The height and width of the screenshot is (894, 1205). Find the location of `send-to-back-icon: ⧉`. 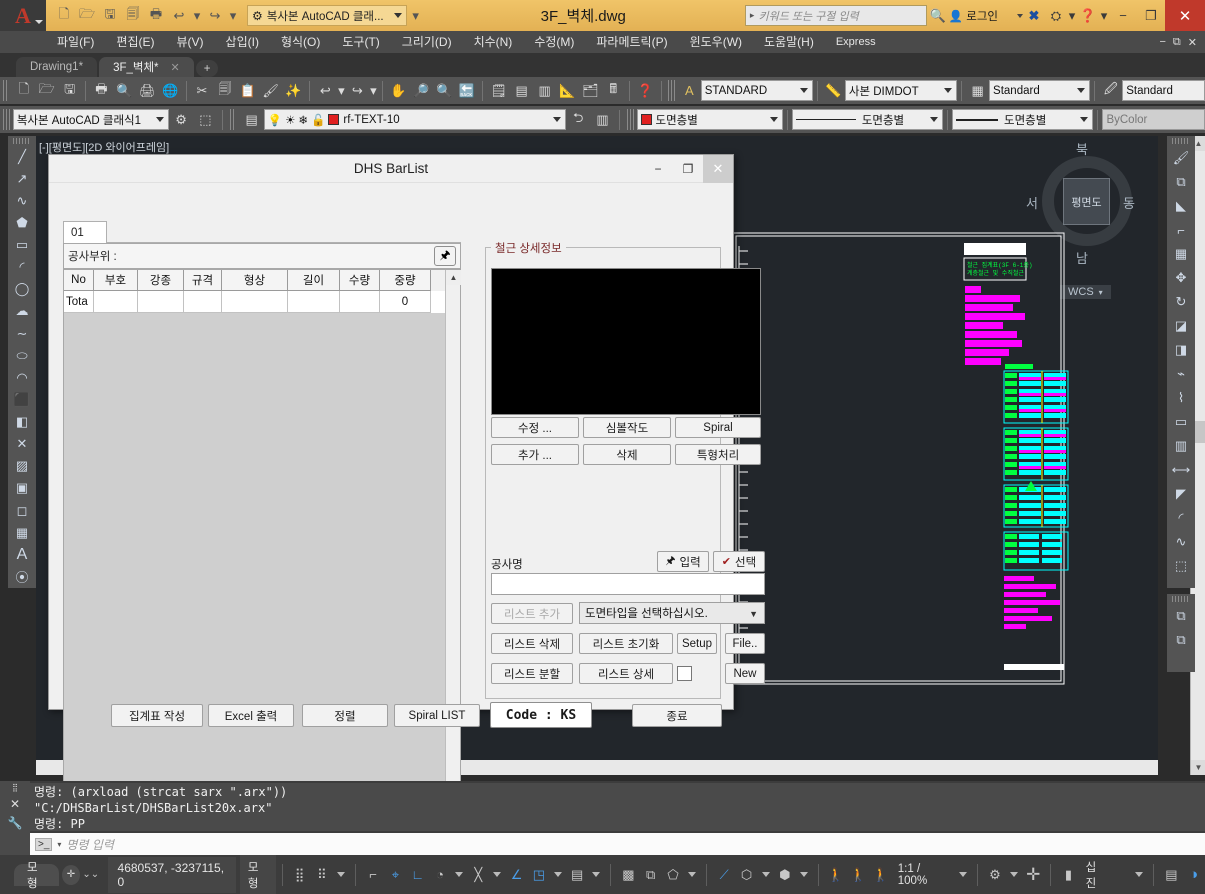

send-to-back-icon: ⧉ is located at coordinates (1181, 640).